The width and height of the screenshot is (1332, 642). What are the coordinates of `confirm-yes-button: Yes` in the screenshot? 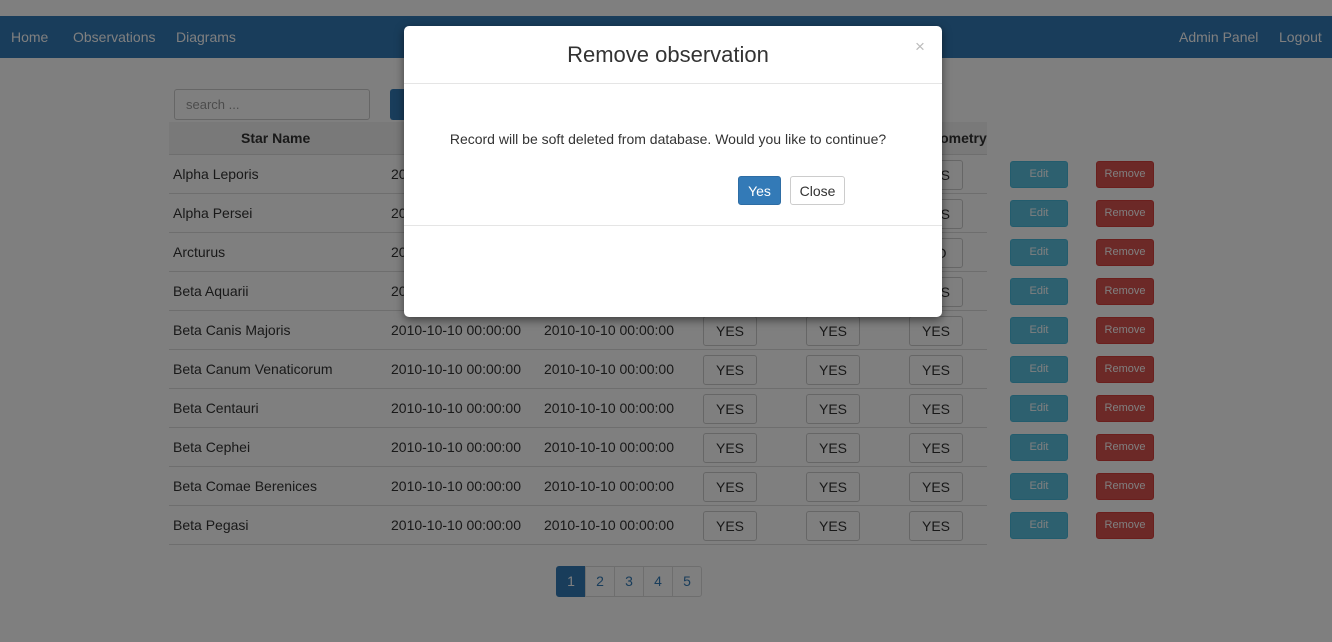 It's located at (759, 190).